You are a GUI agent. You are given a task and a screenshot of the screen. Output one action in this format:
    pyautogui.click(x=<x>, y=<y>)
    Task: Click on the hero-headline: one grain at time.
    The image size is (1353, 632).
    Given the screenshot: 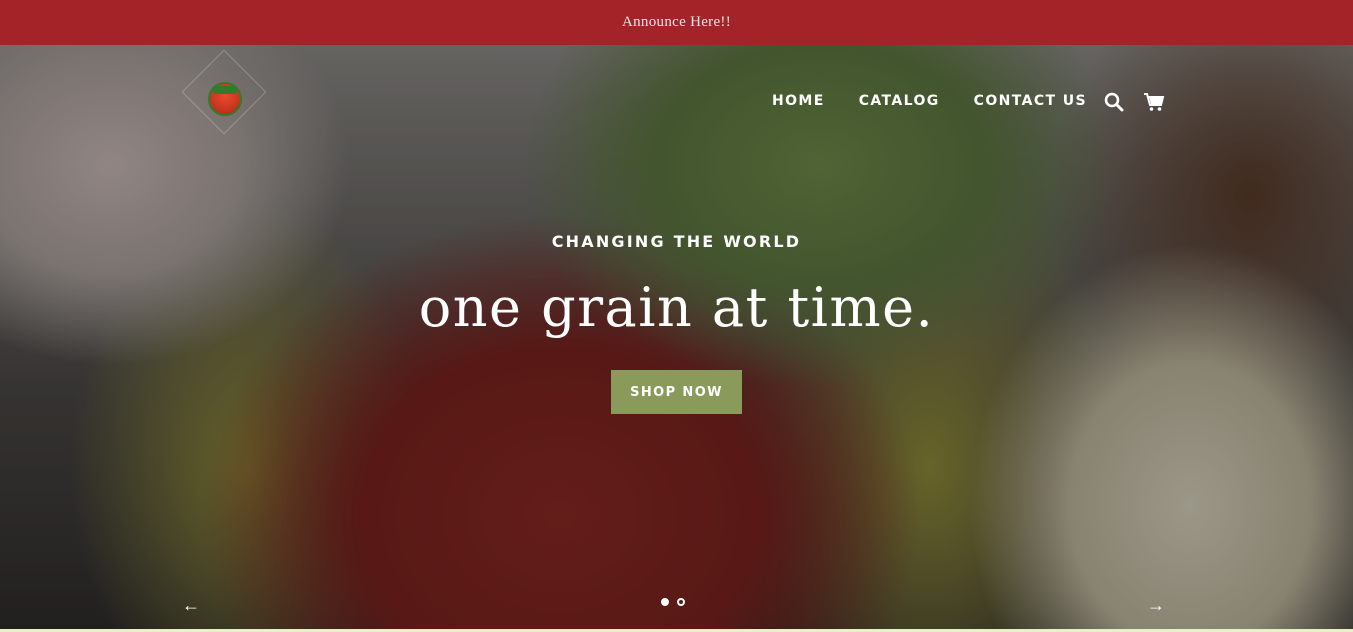 What is the action you would take?
    pyautogui.click(x=676, y=307)
    